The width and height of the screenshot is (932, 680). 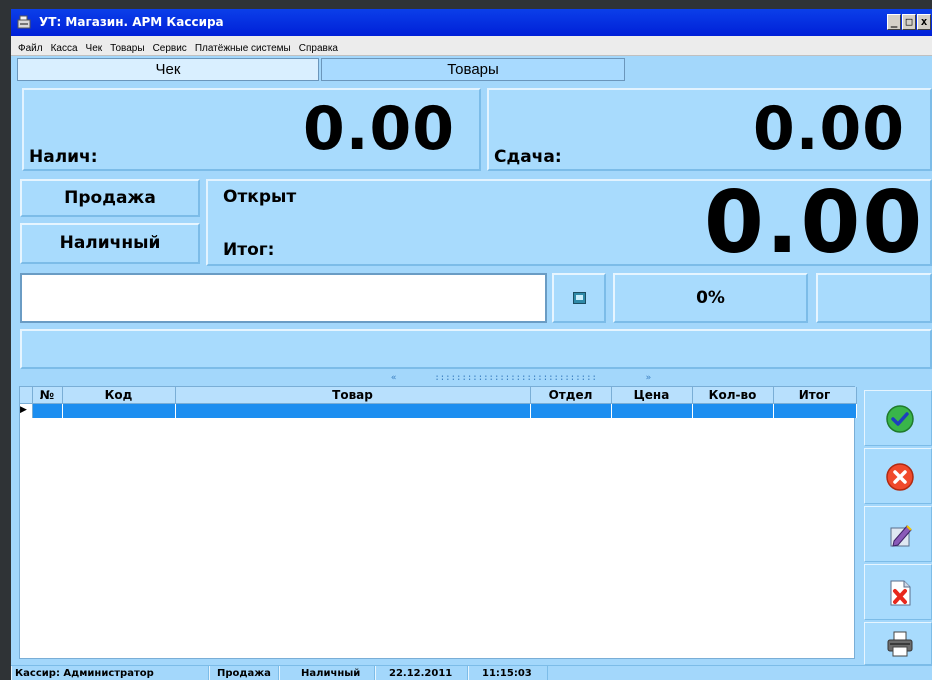 What do you see at coordinates (815, 395) in the screenshot?
I see `column-header-total: Итог` at bounding box center [815, 395].